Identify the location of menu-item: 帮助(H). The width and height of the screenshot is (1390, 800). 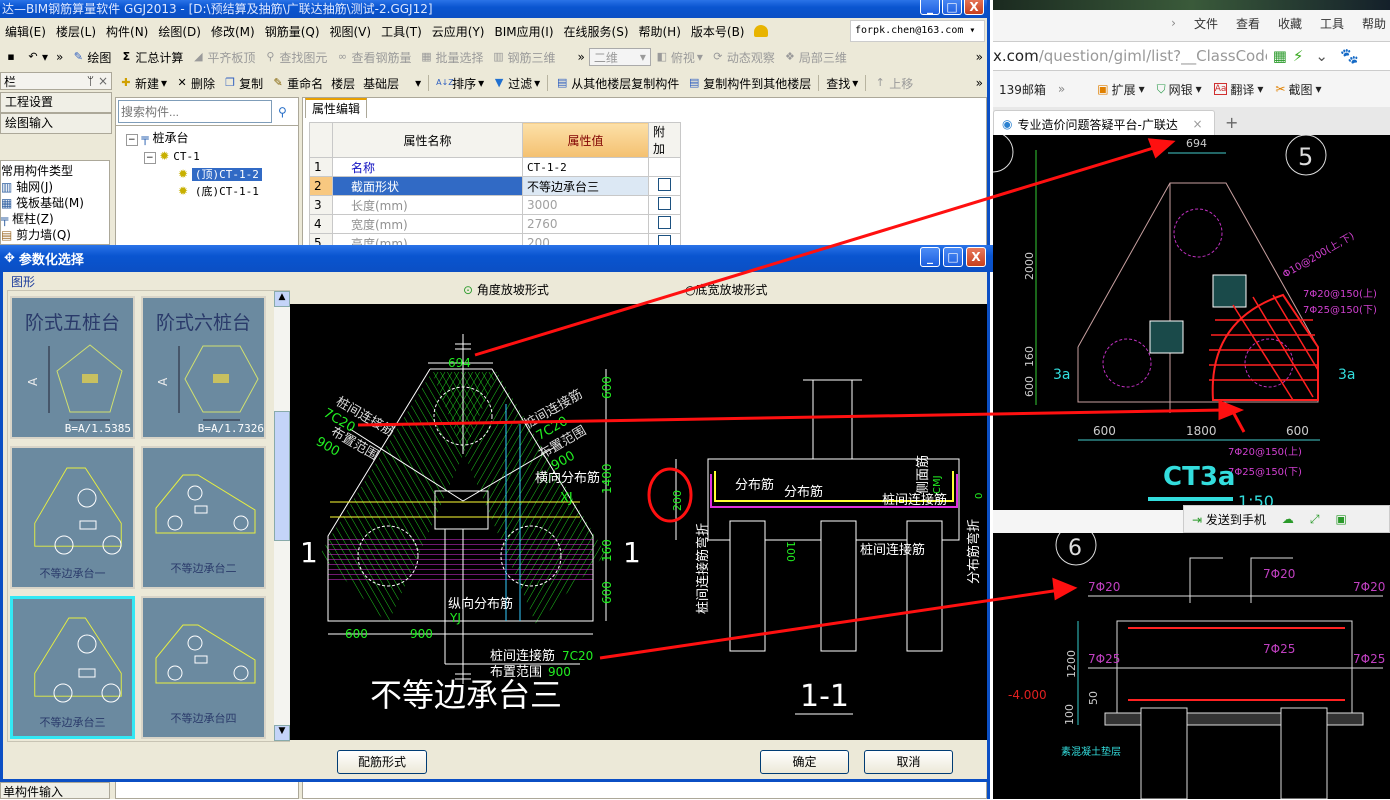
(660, 31).